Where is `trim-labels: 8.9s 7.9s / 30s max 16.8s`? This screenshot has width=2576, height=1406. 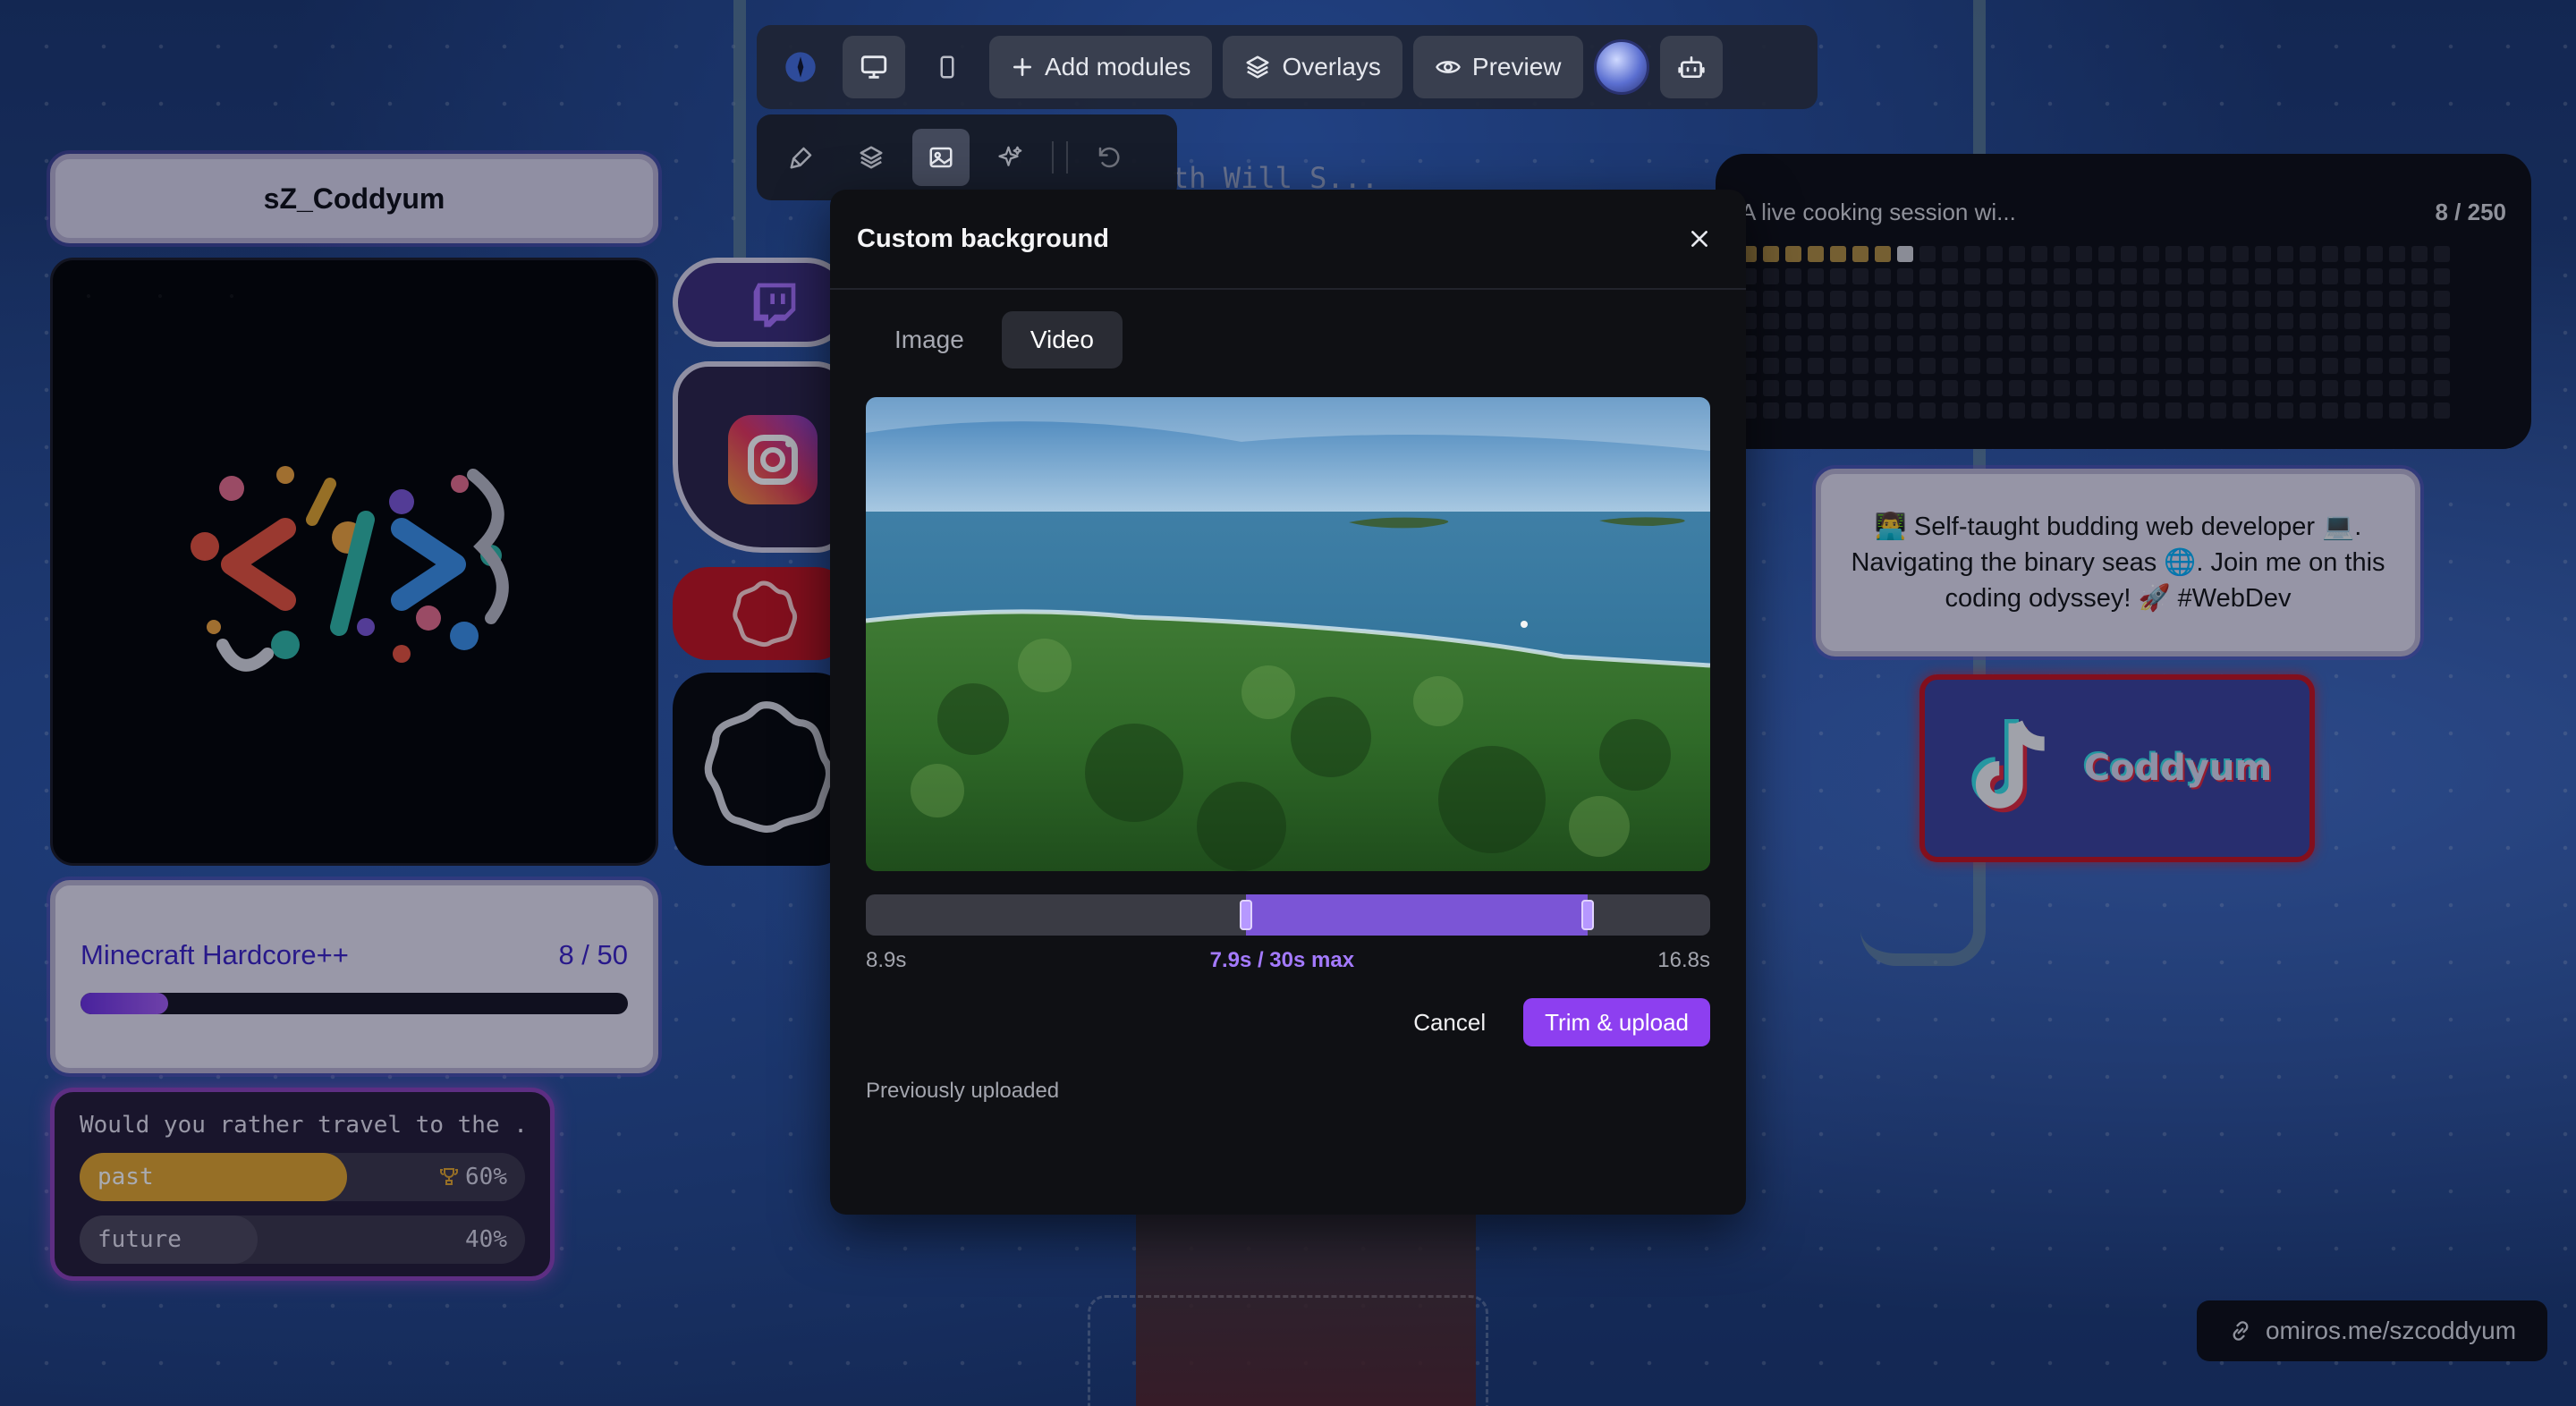
trim-labels: 8.9s 7.9s / 30s max 16.8s is located at coordinates (1288, 961).